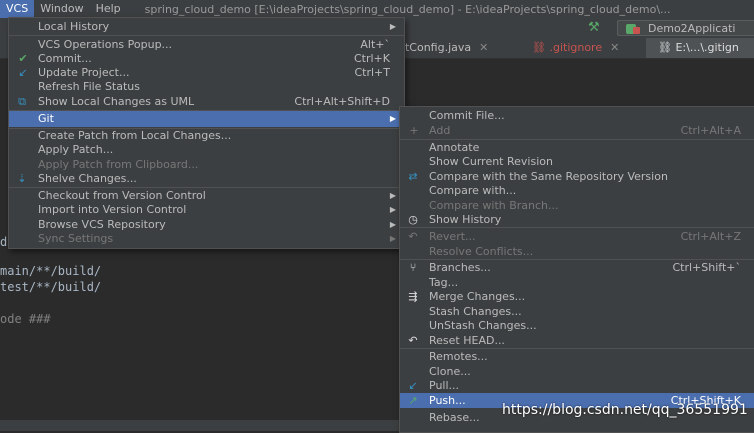  I want to click on tab-gitignore-path: ⛓ E:\...\.gitign, so click(700, 48).